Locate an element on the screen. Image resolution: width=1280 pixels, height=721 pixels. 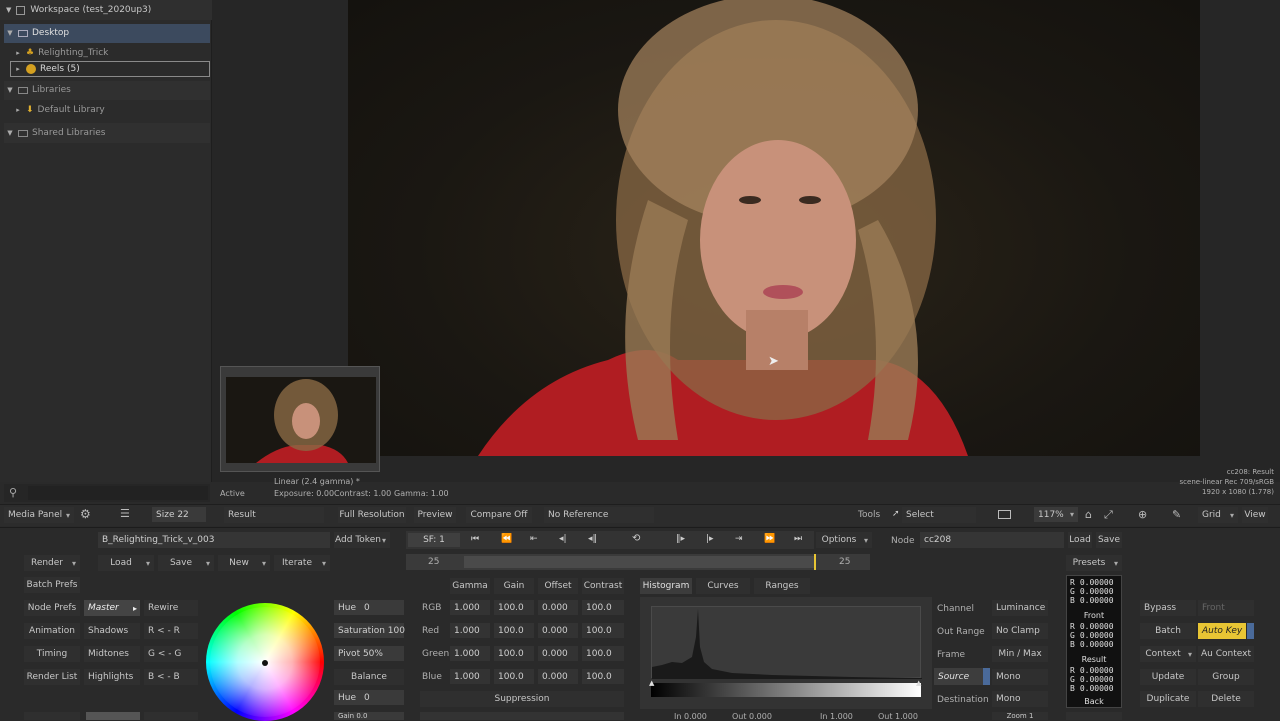
batch-button: Batch is located at coordinates (1168, 631).